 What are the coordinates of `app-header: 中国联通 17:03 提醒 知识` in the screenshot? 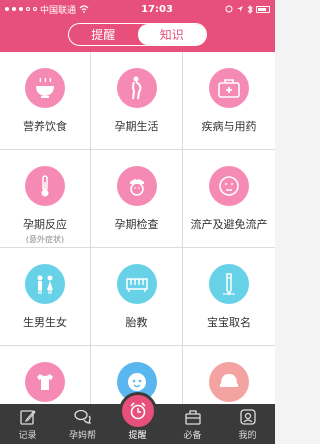 It's located at (137, 26).